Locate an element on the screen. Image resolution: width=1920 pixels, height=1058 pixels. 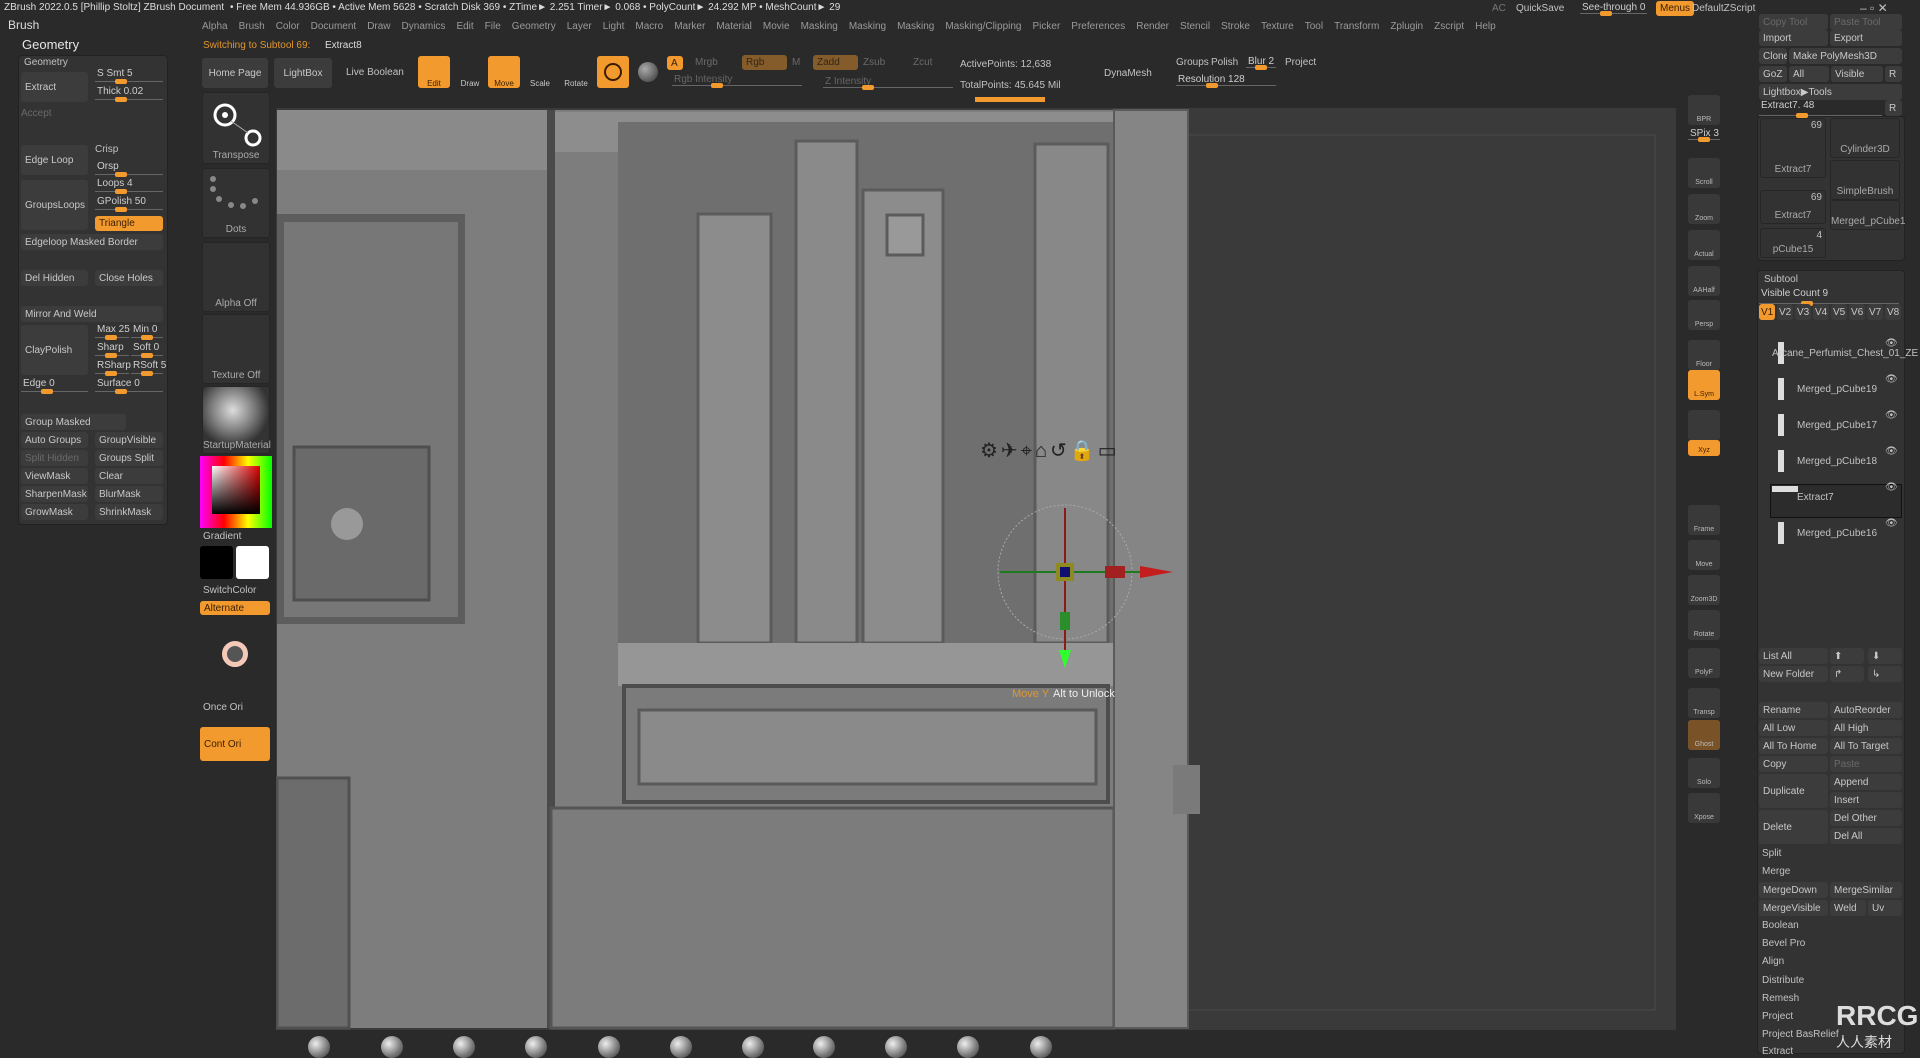
menu-item: Stroke is located at coordinates (1235, 26).